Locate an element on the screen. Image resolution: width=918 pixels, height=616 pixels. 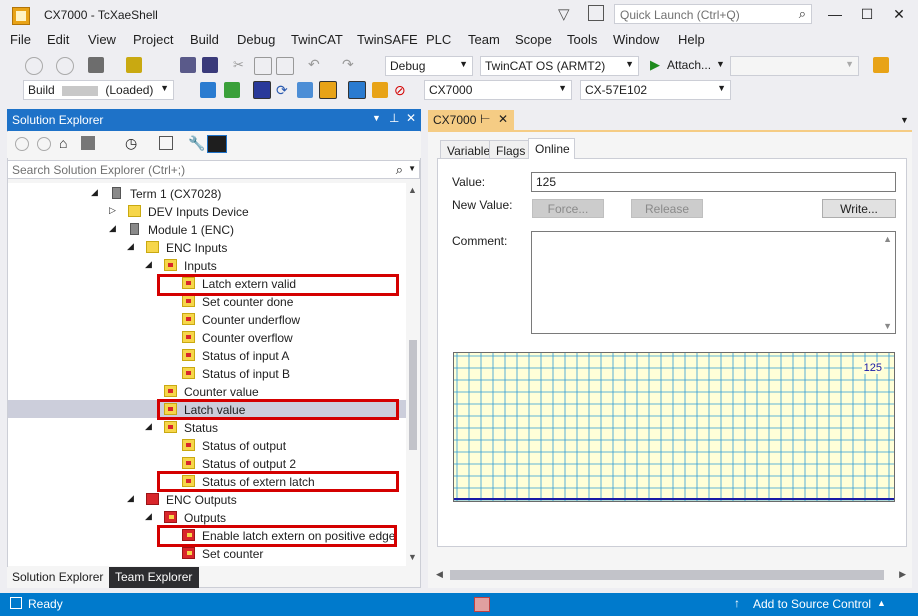
tree-item-counter-value: Counter value is located at coordinates (207, 391).